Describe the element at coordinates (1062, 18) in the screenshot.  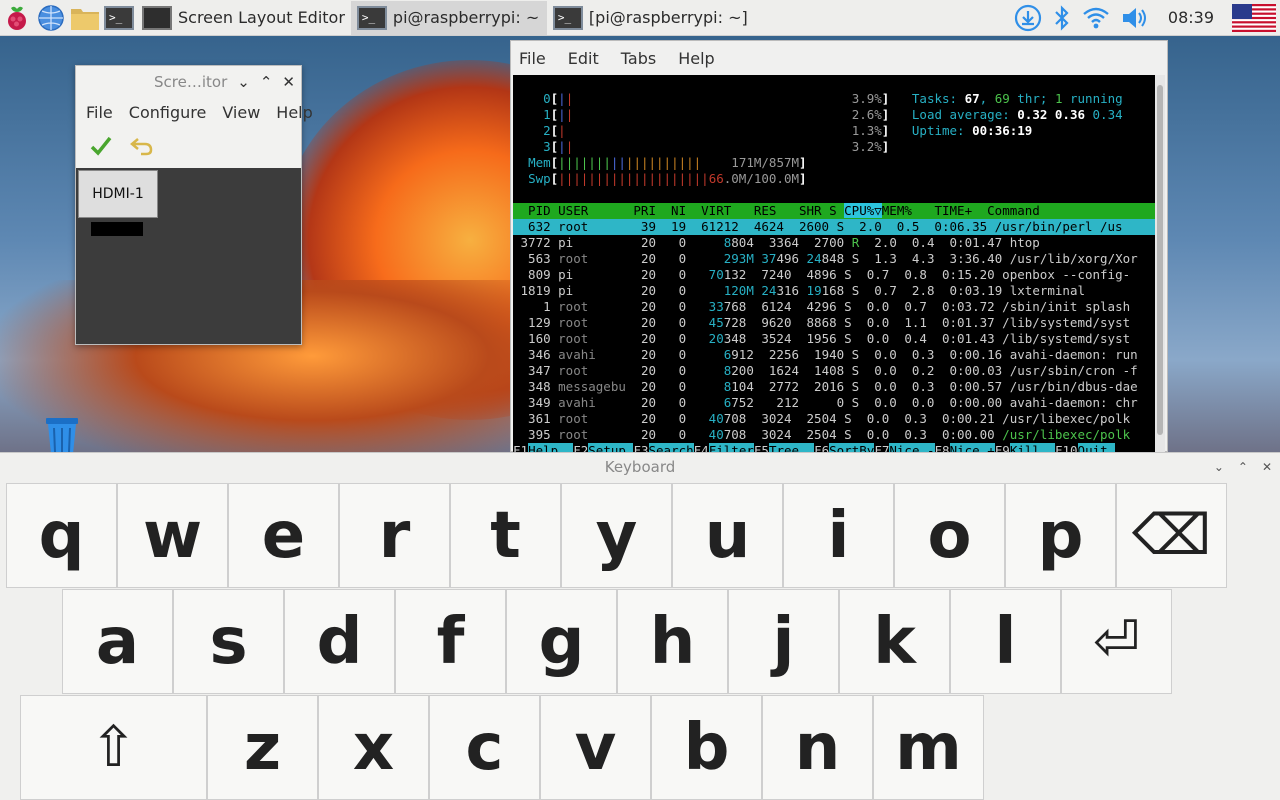
I see `bluetooth-icon` at that location.